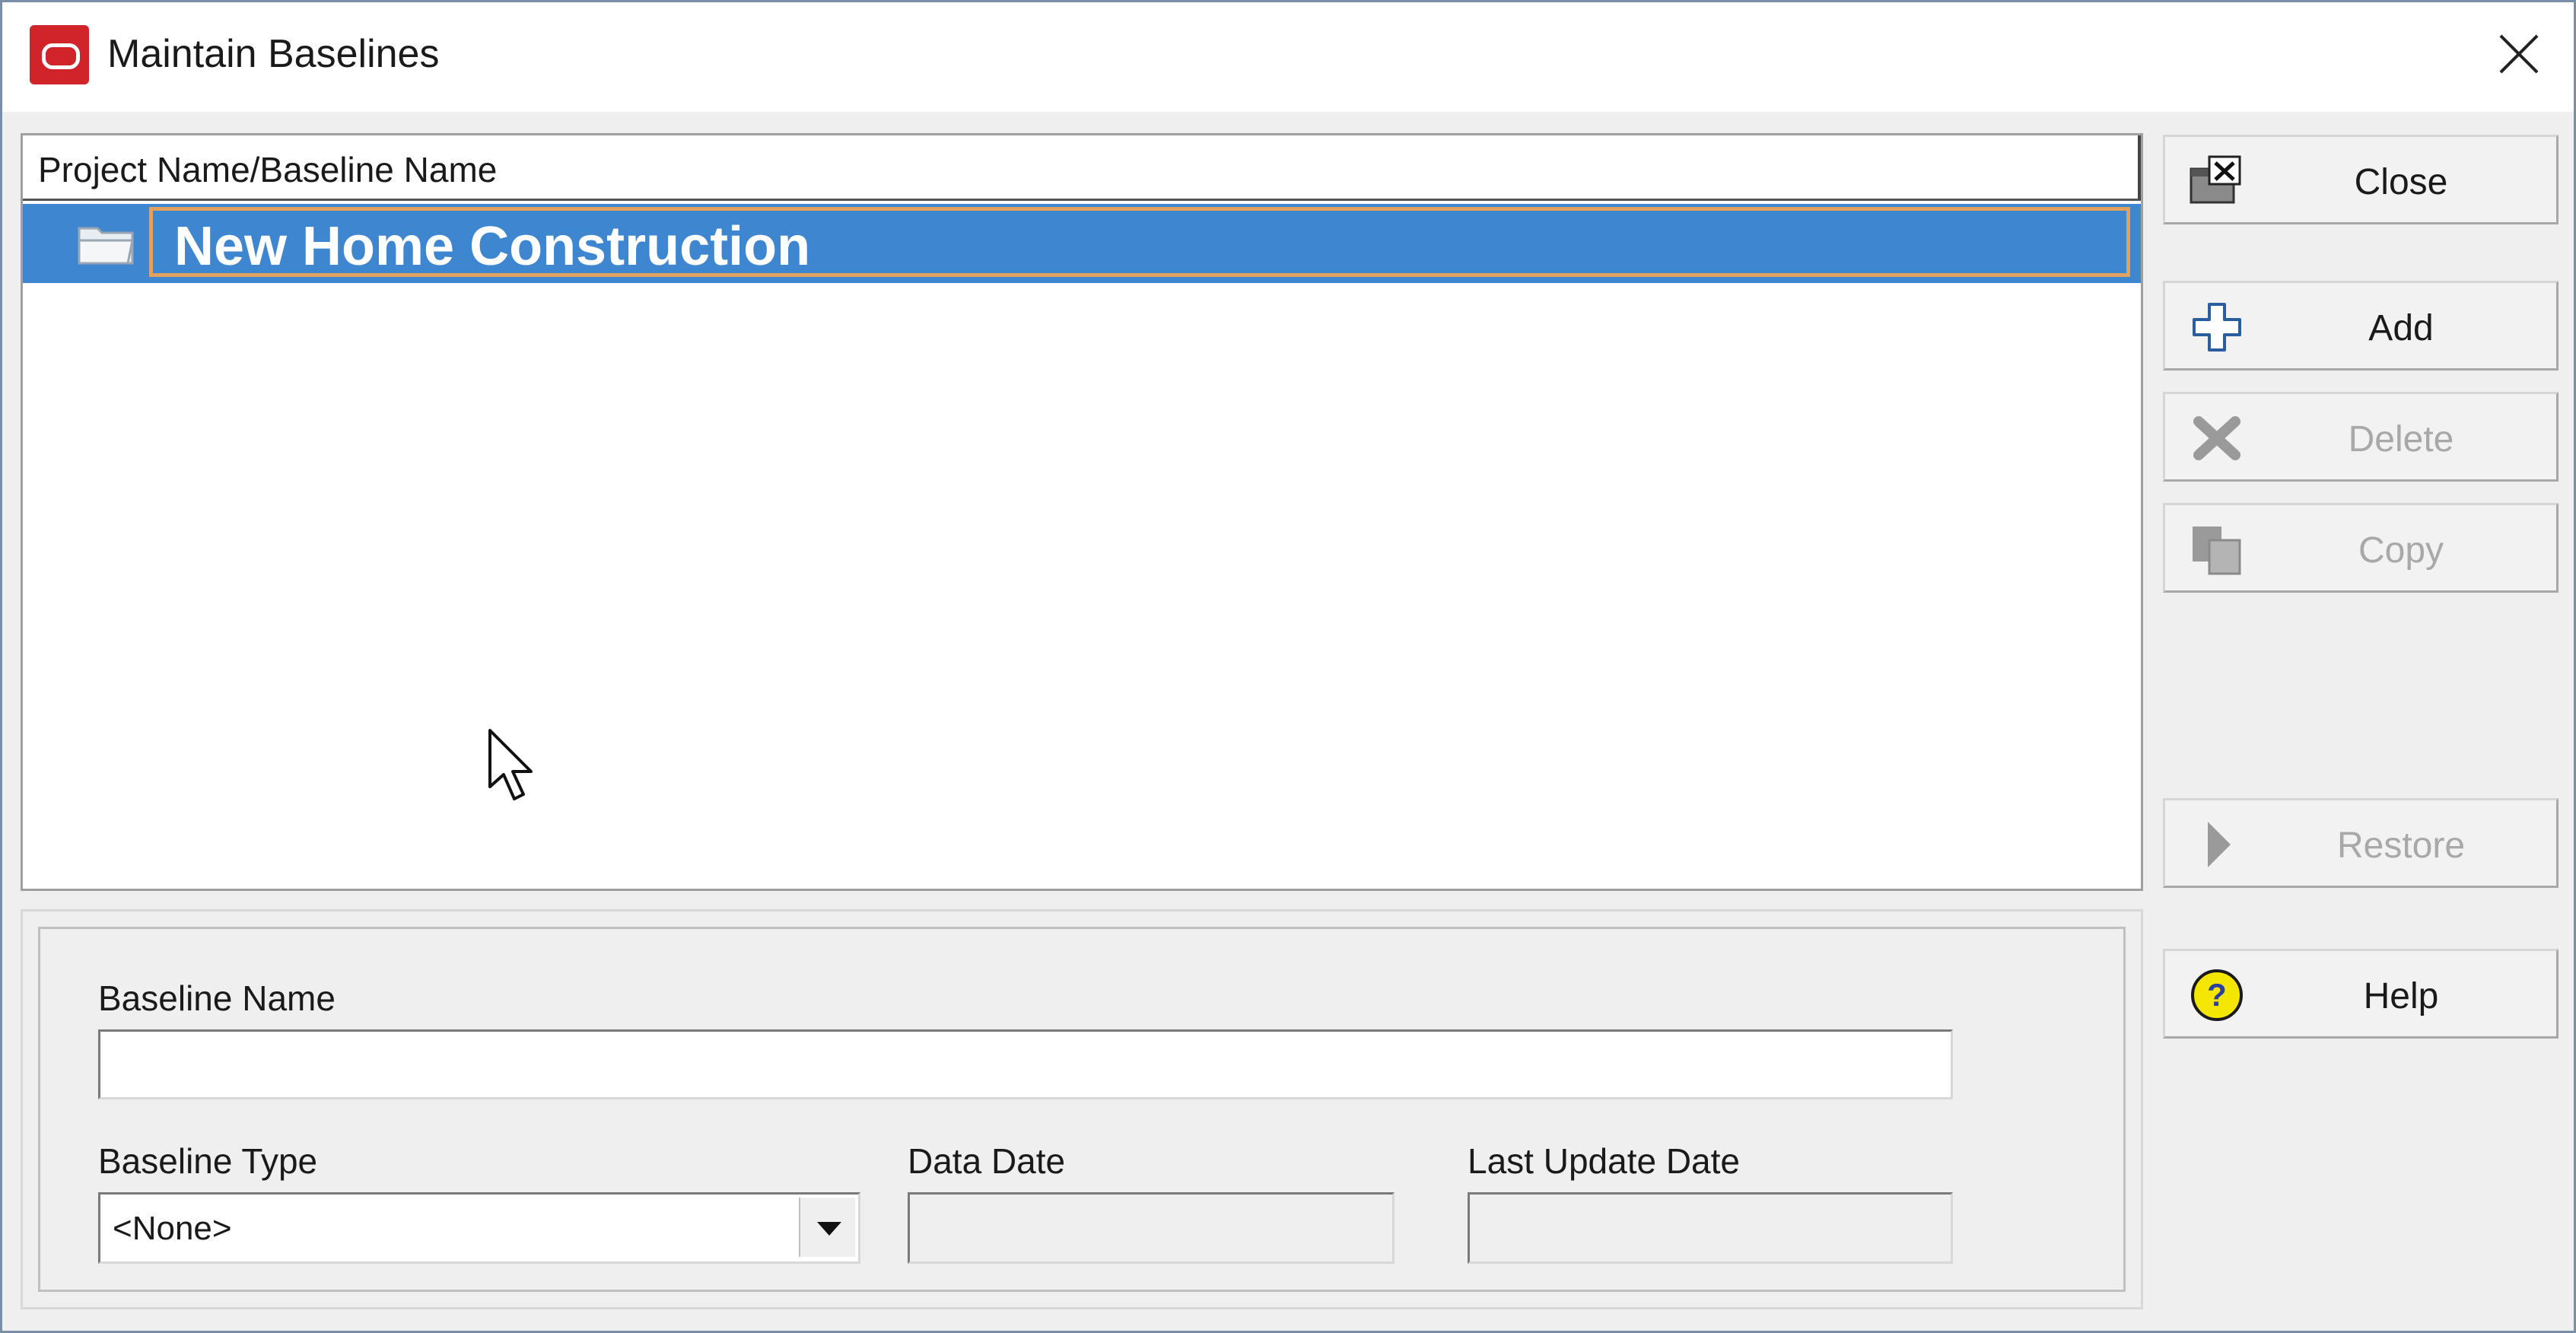  What do you see at coordinates (172, 1228) in the screenshot?
I see `baseline-type-value: <None>` at bounding box center [172, 1228].